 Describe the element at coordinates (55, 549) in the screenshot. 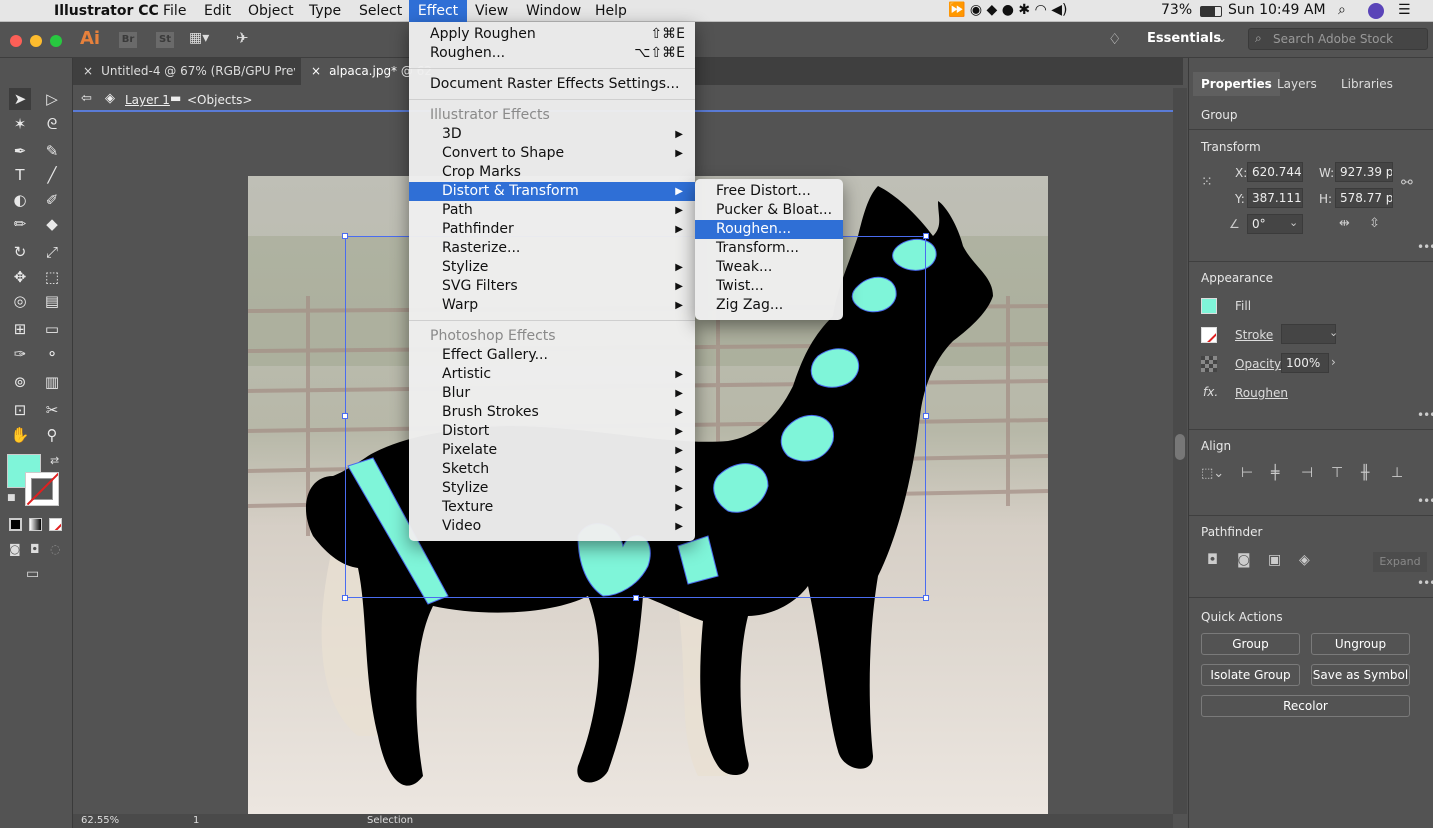

I see `draw-inside-icon: ◌` at that location.